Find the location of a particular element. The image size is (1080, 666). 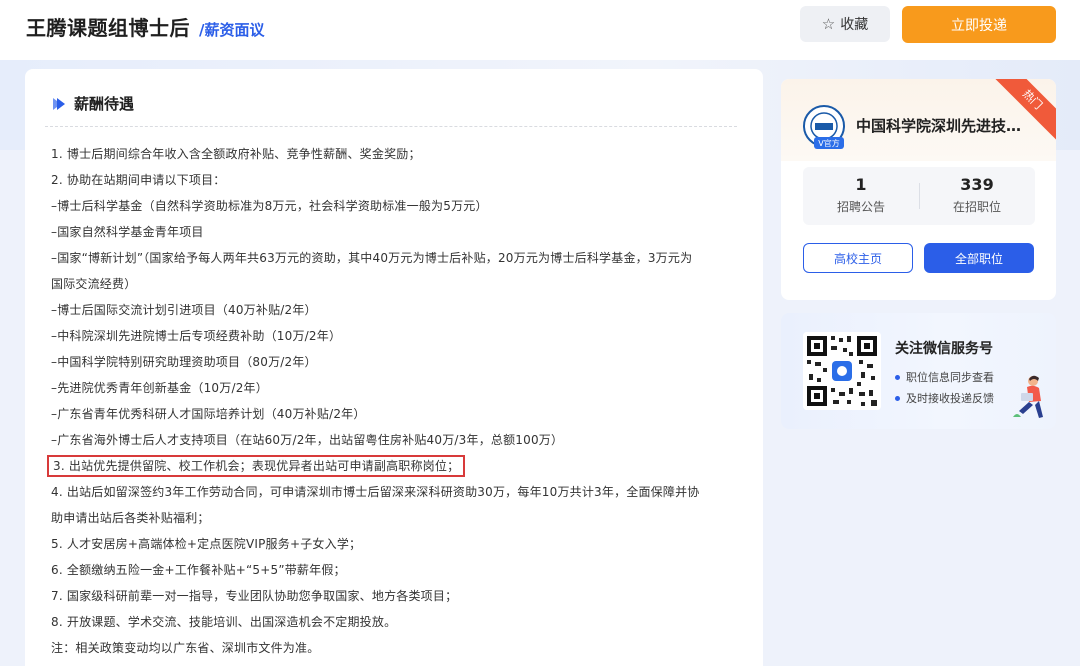

divider is located at coordinates (391, 126).